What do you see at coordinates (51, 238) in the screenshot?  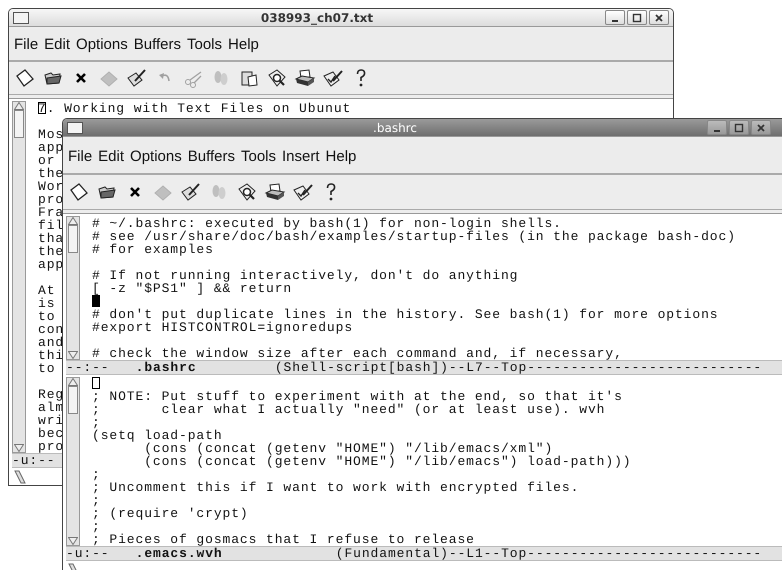 I see `text-line: tha` at bounding box center [51, 238].